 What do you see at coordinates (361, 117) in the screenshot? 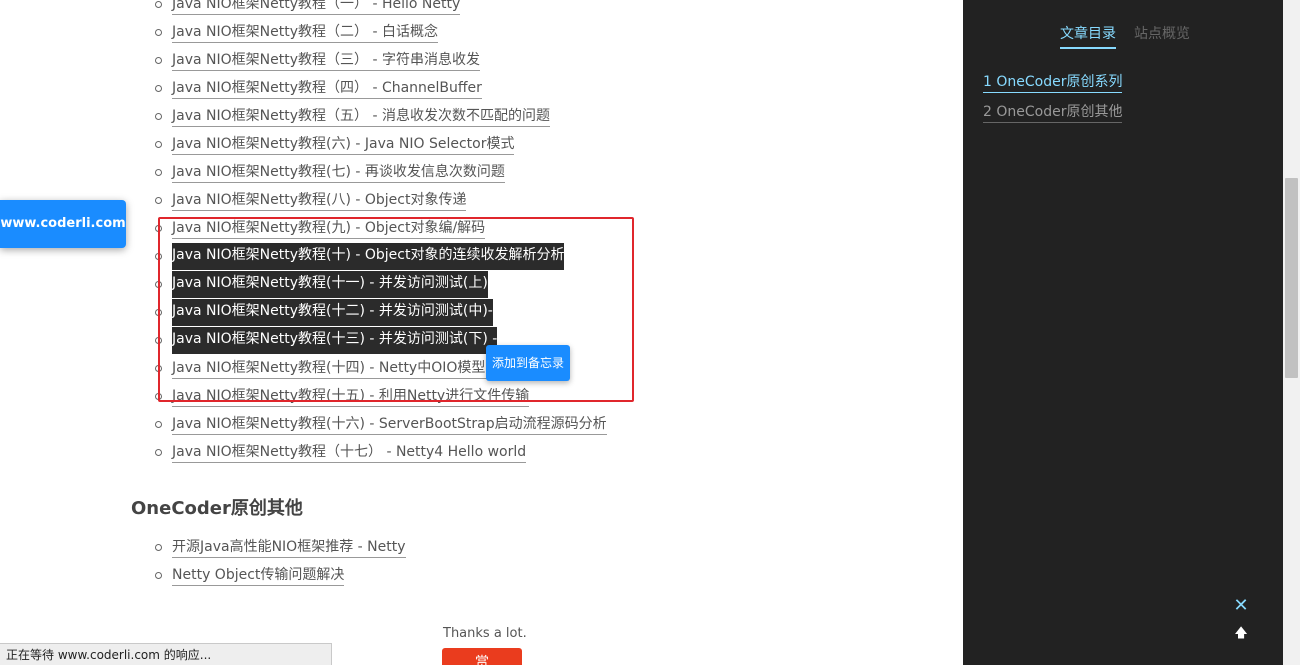
I see `article-link: Java NIO框架Netty教程（五） - 消息收发次数不匹配的问题` at bounding box center [361, 117].